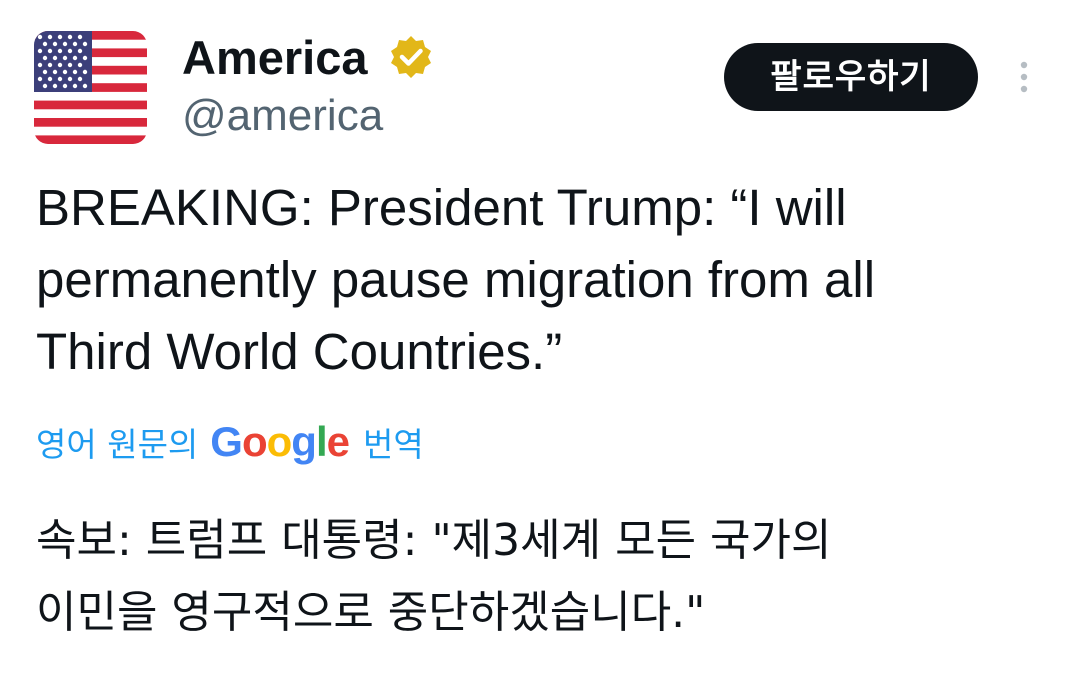 The height and width of the screenshot is (689, 1080). What do you see at coordinates (1024, 78) in the screenshot?
I see `more-vertical-icon` at bounding box center [1024, 78].